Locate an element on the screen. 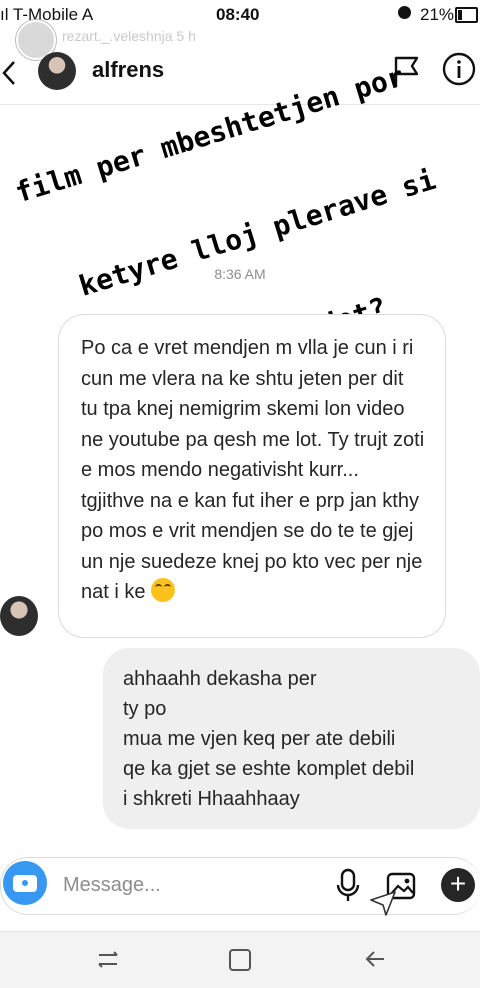 This screenshot has width=480, height=988. sender-avatar is located at coordinates (19, 616).